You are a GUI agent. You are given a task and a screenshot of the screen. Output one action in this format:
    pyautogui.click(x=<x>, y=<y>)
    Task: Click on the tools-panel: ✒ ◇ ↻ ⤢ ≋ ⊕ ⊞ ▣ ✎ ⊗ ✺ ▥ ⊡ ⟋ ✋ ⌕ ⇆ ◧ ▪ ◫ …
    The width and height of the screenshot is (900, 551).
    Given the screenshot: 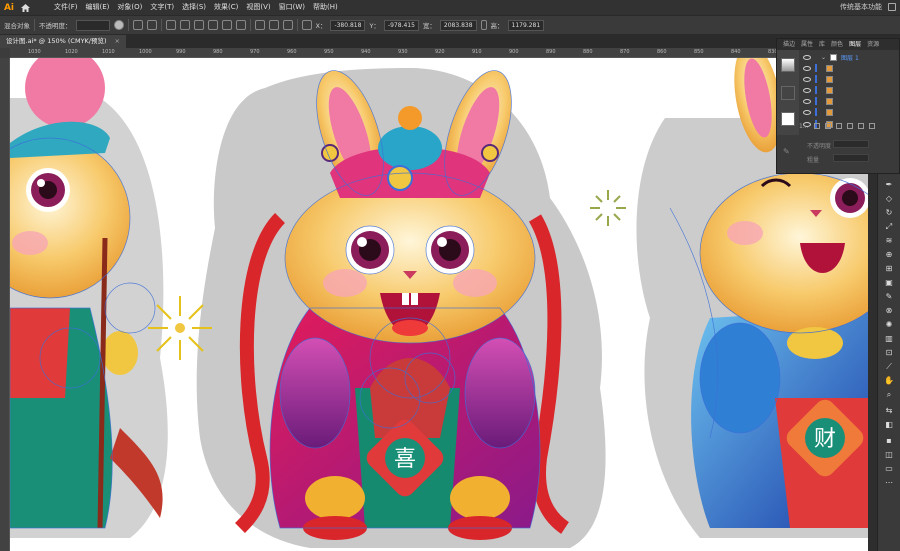 What is the action you would take?
    pyautogui.click(x=888, y=362)
    